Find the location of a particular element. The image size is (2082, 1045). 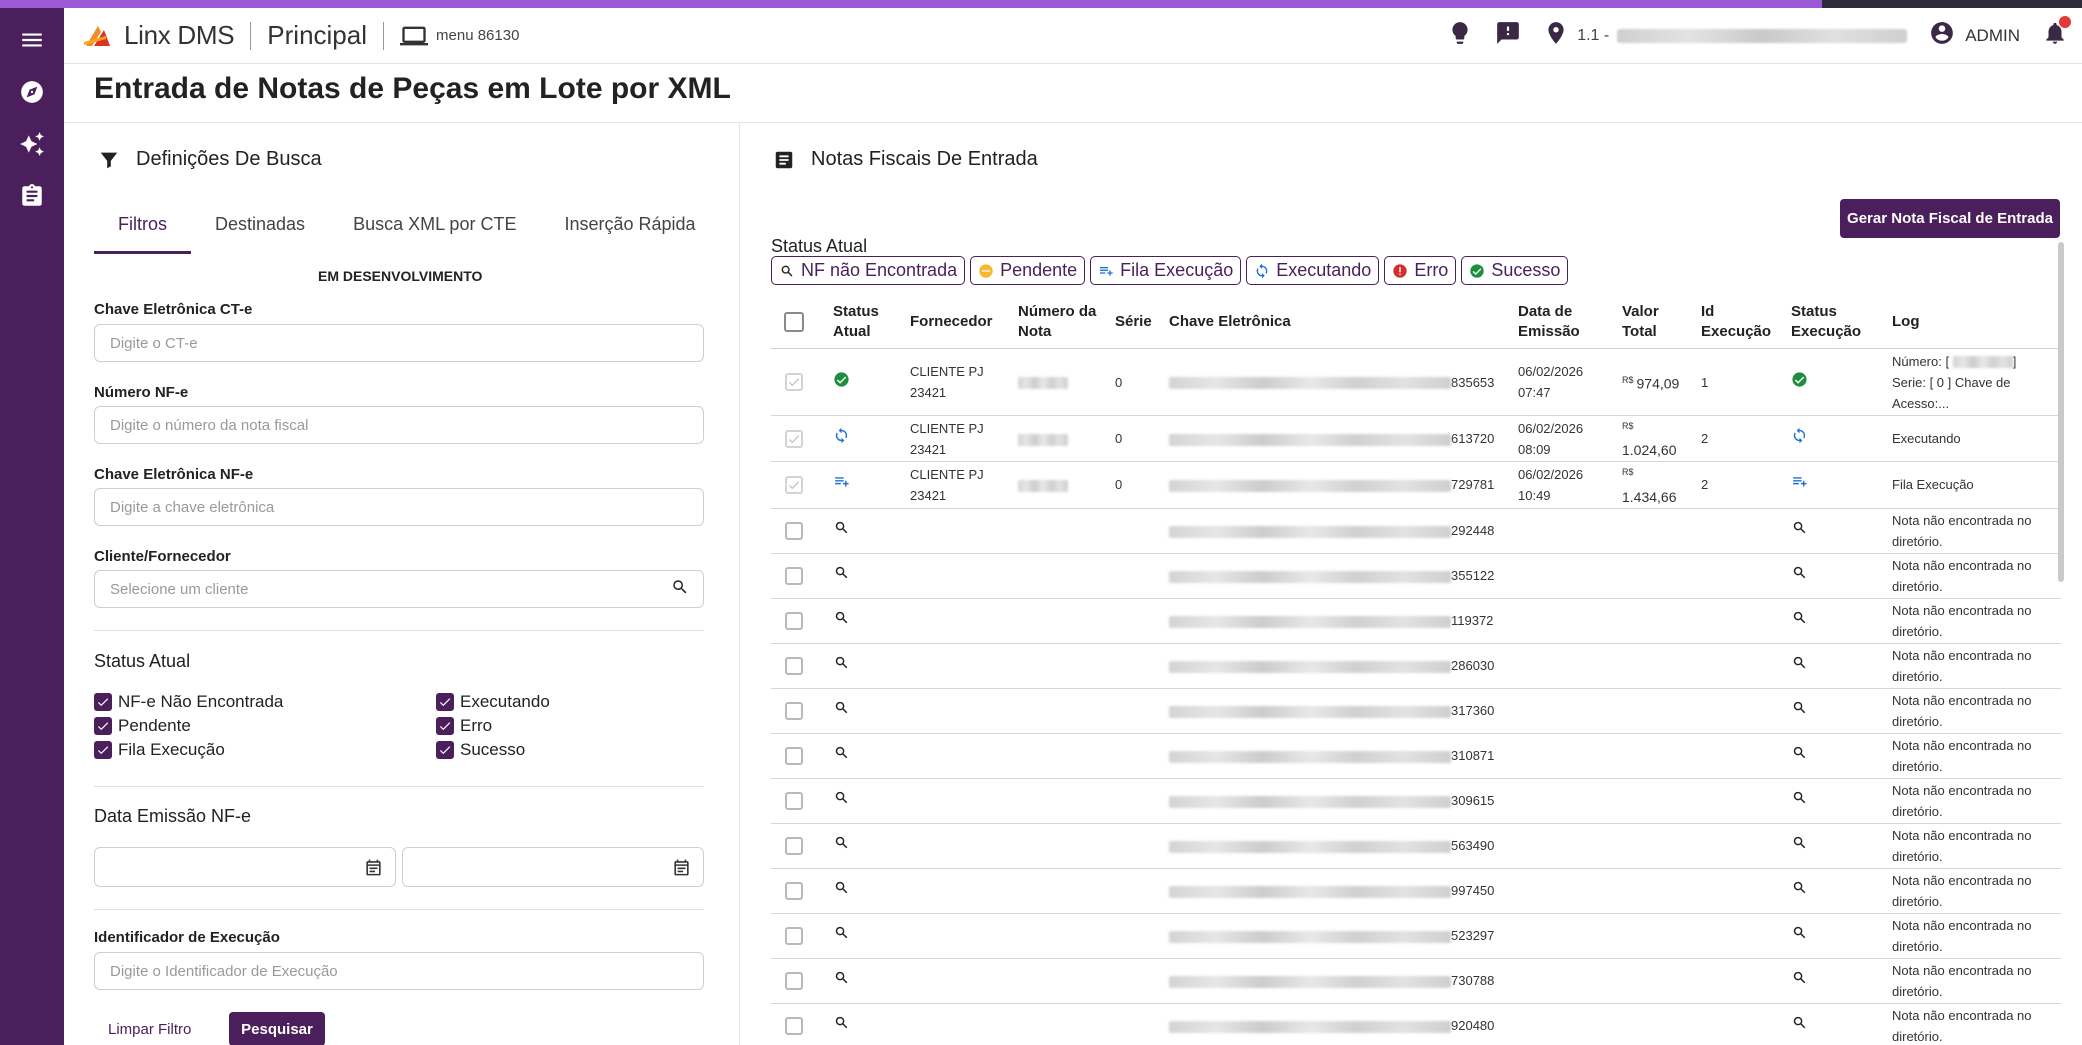

chip-nf-not-found: NF não Encontrada is located at coordinates (868, 270).